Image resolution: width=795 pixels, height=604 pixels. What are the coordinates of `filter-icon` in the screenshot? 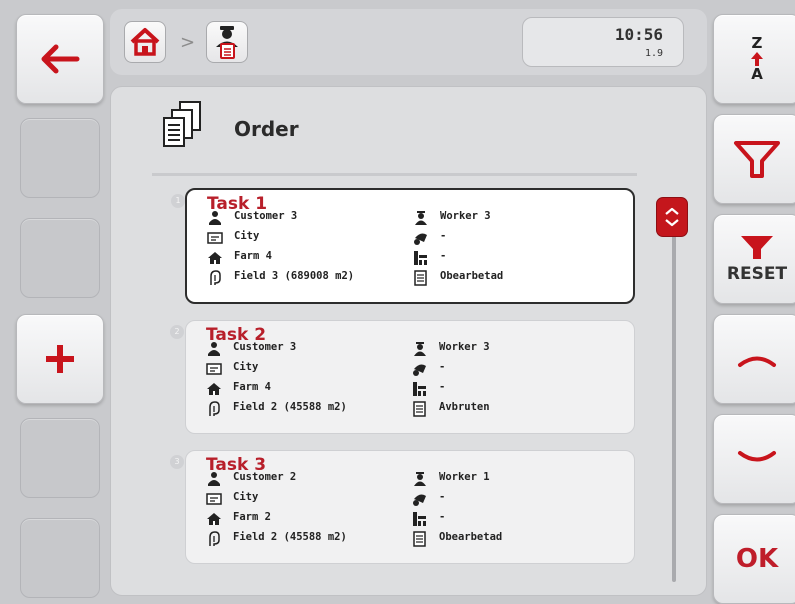 It's located at (757, 159).